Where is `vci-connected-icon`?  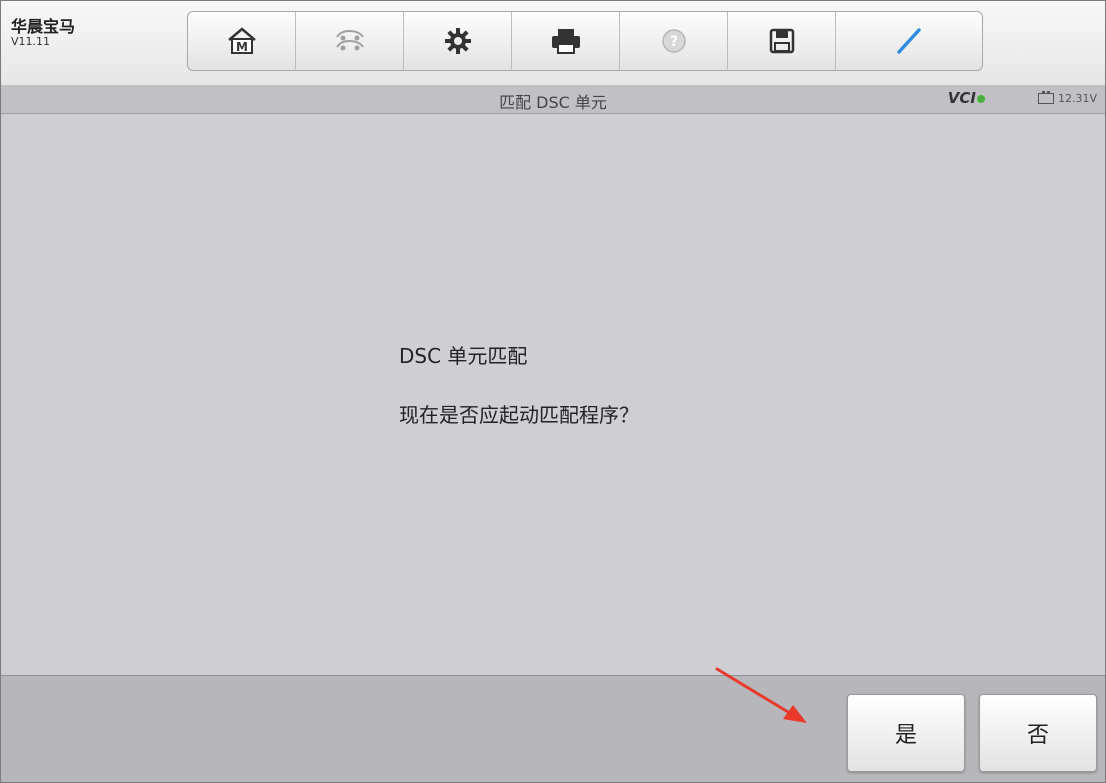
vci-connected-icon is located at coordinates (981, 98).